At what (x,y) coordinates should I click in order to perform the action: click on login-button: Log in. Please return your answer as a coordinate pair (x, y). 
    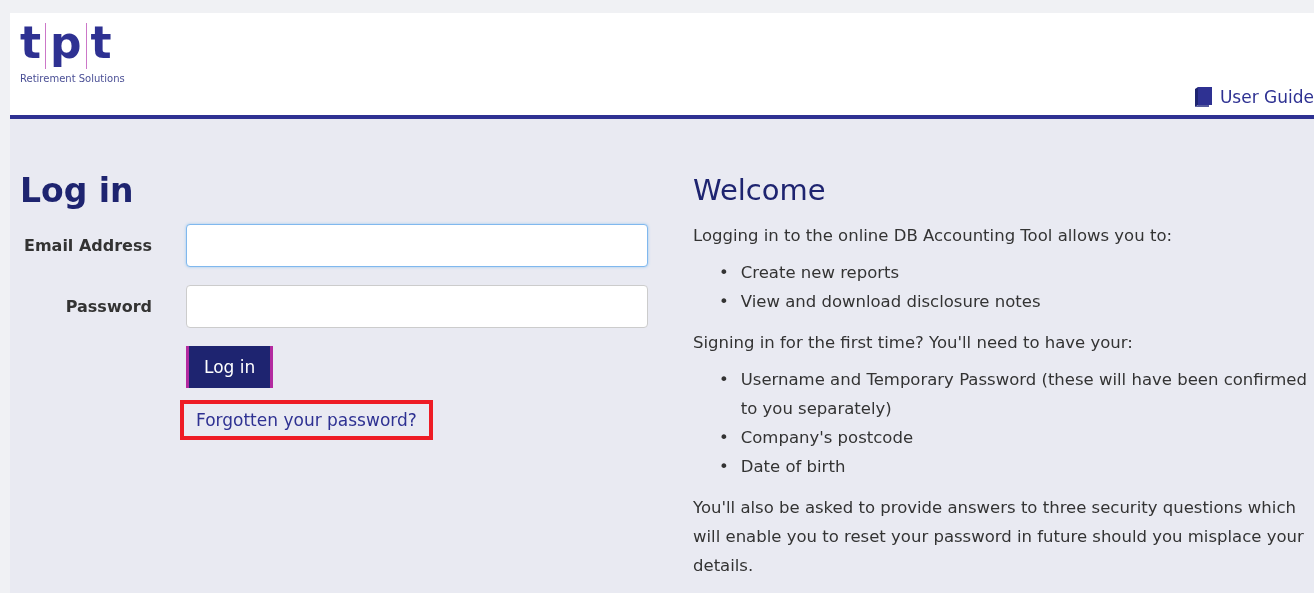
    Looking at the image, I should click on (230, 367).